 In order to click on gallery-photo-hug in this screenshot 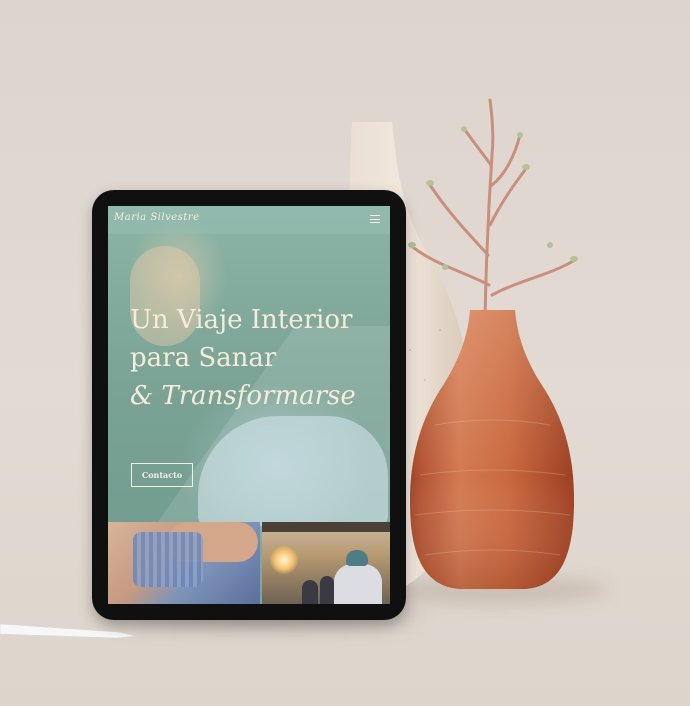, I will do `click(184, 563)`.